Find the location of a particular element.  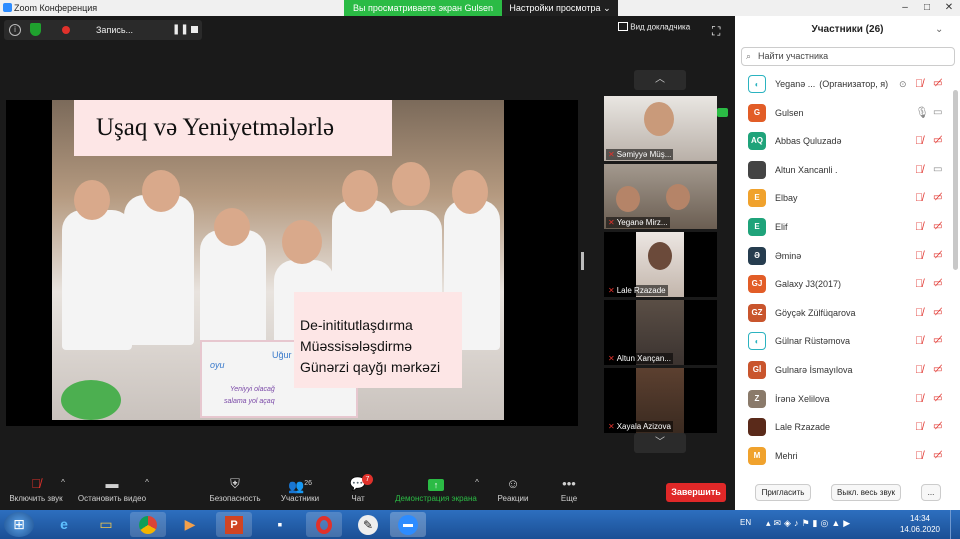

chevron-down-icon: ⌄ is located at coordinates (939, 29).